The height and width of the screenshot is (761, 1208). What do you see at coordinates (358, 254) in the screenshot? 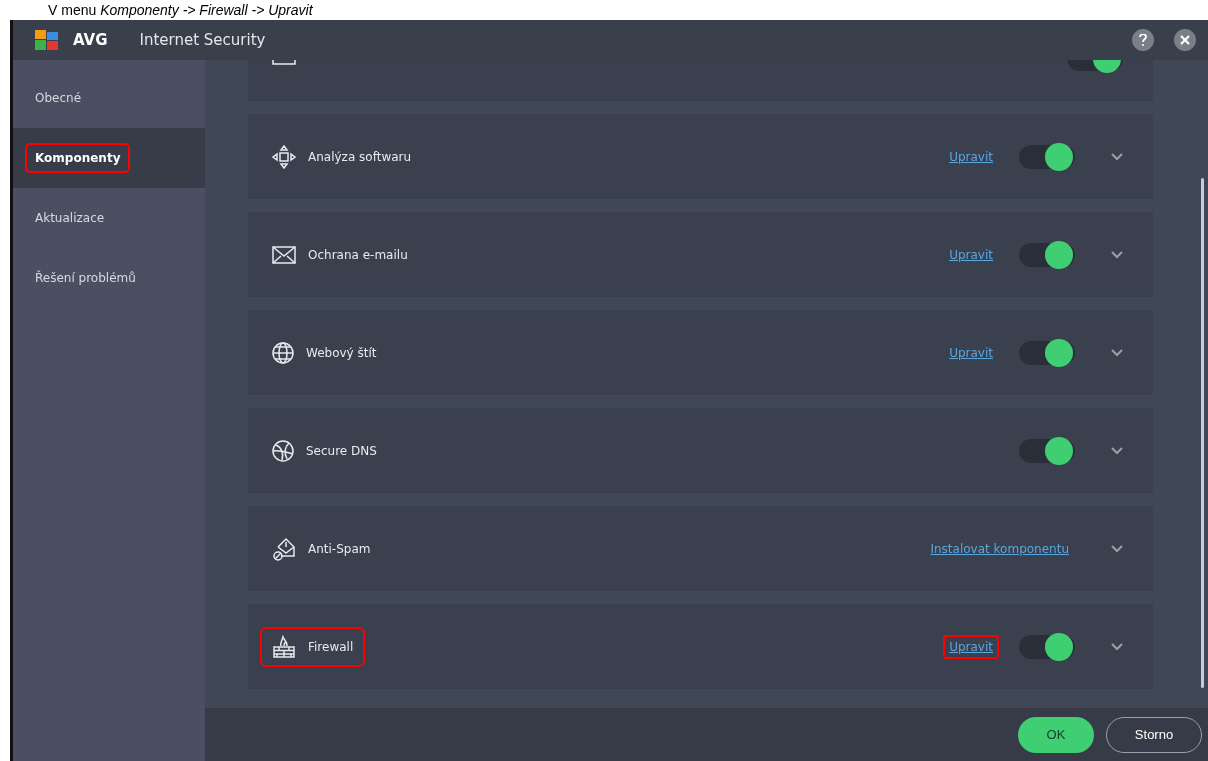
I see `component-label: Ochrana e-mailu` at bounding box center [358, 254].